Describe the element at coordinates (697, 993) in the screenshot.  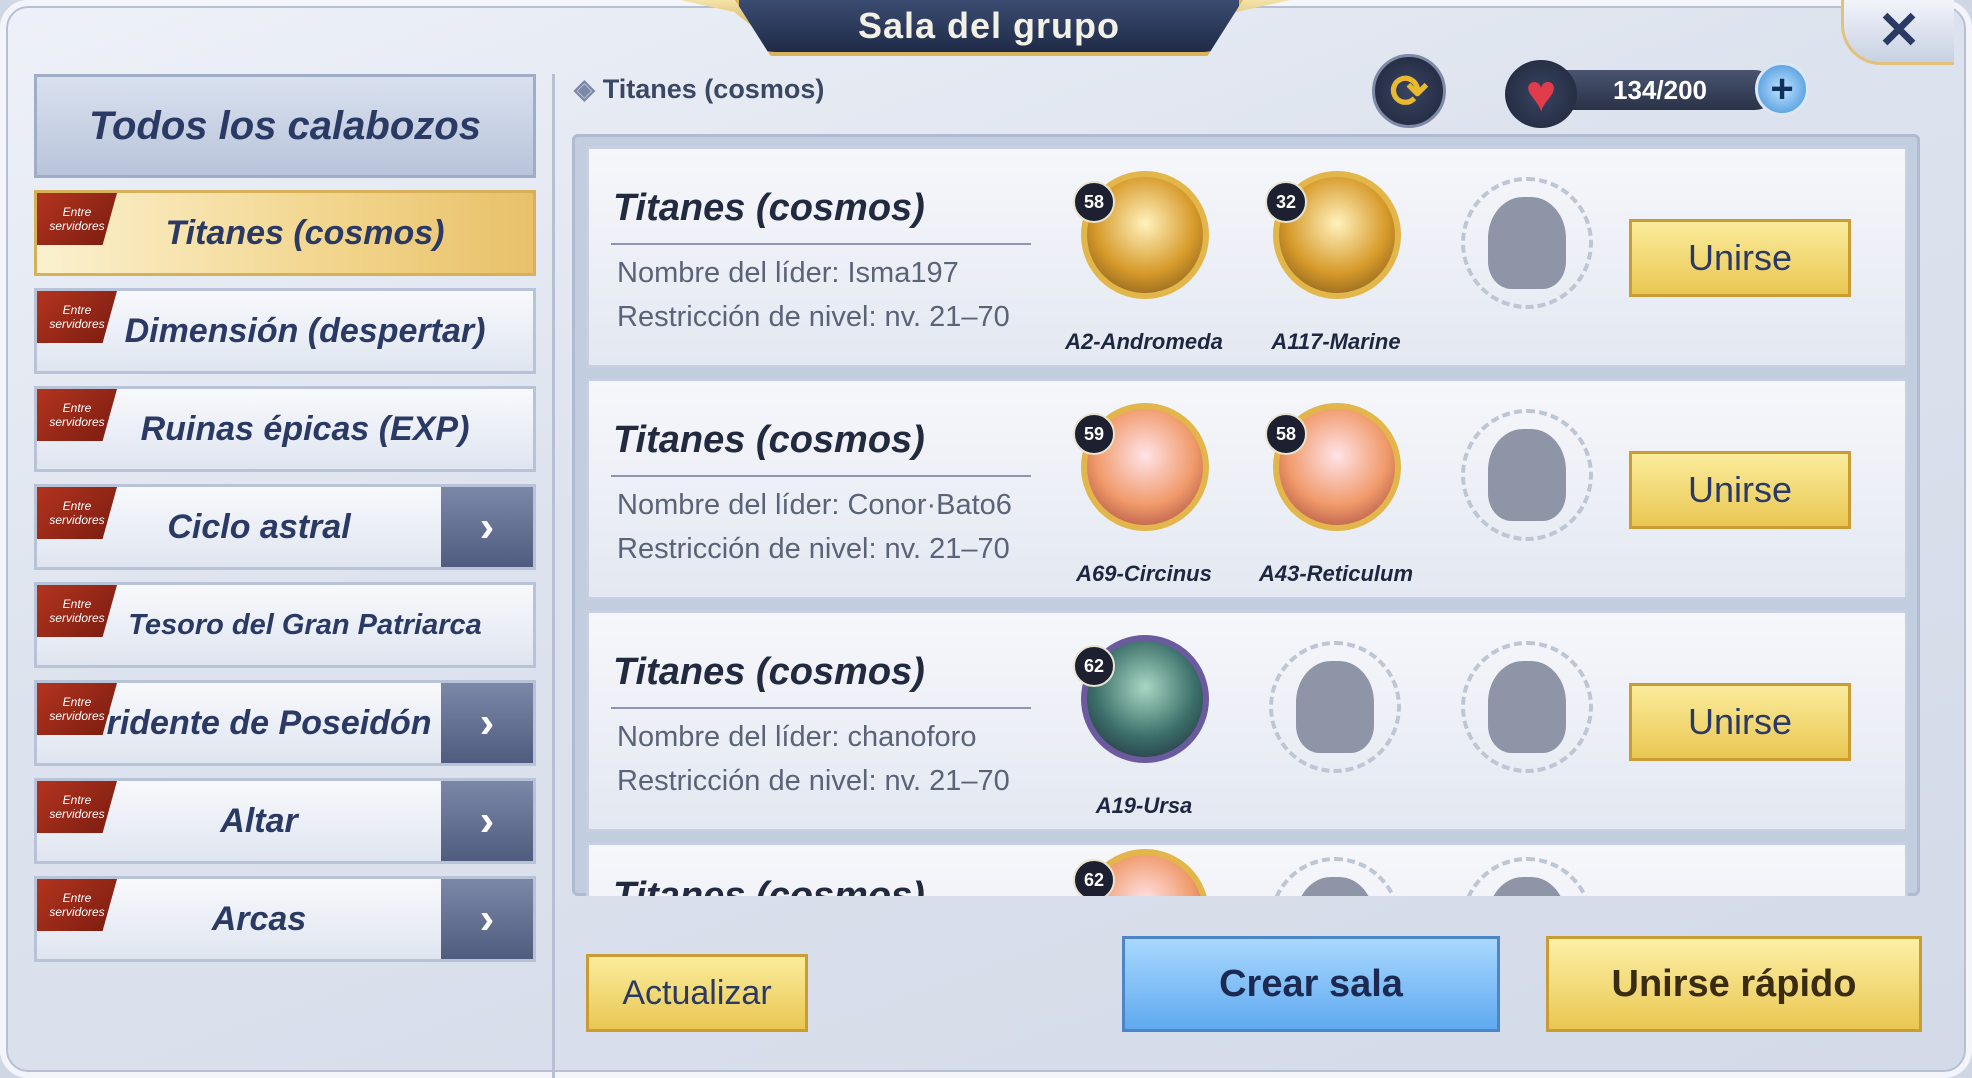
I see `refresh-button: Actualizar` at that location.